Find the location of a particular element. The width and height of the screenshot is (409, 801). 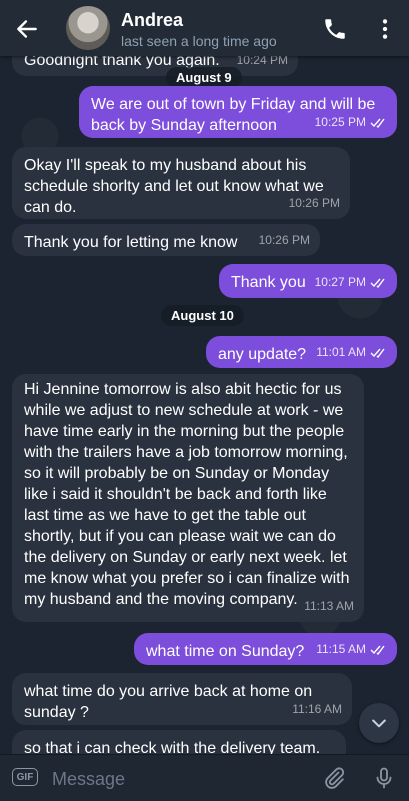

chat-header: Andrea last seen a long time ago is located at coordinates (204, 28).